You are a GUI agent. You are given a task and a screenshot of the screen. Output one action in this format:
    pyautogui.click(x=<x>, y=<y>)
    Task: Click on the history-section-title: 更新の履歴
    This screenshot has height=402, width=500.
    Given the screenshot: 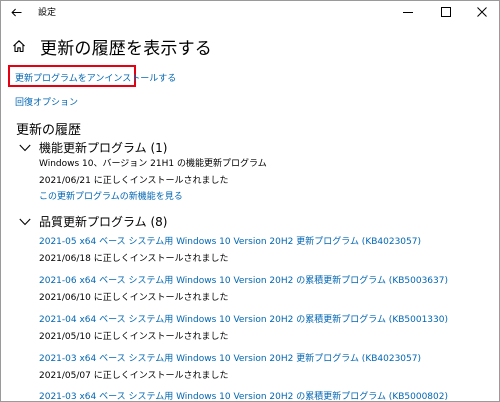 What is the action you would take?
    pyautogui.click(x=49, y=130)
    